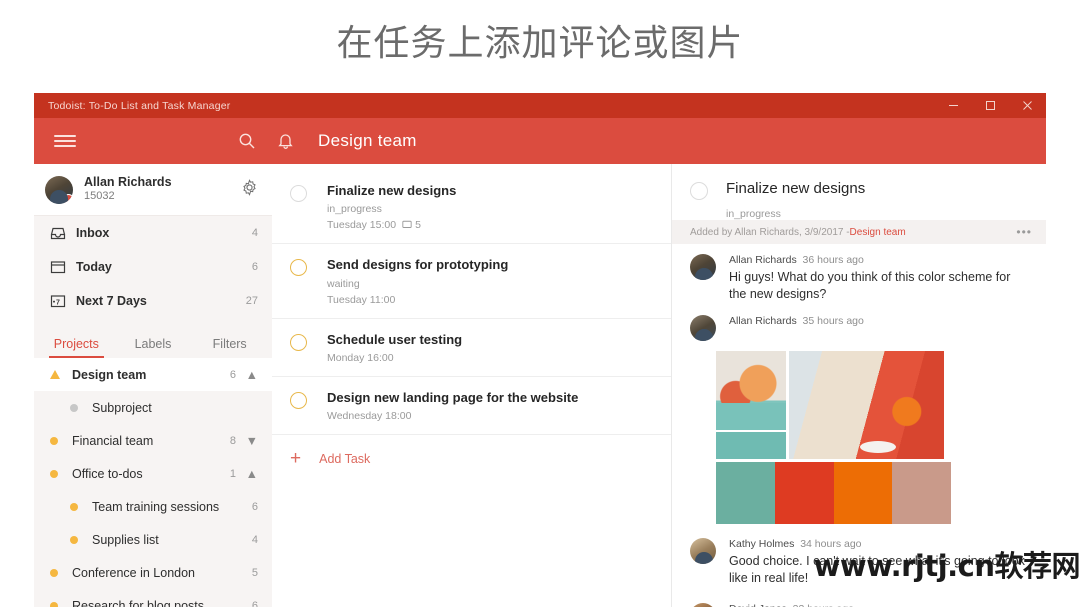  I want to click on ellipsis-icon: •••, so click(1024, 232).